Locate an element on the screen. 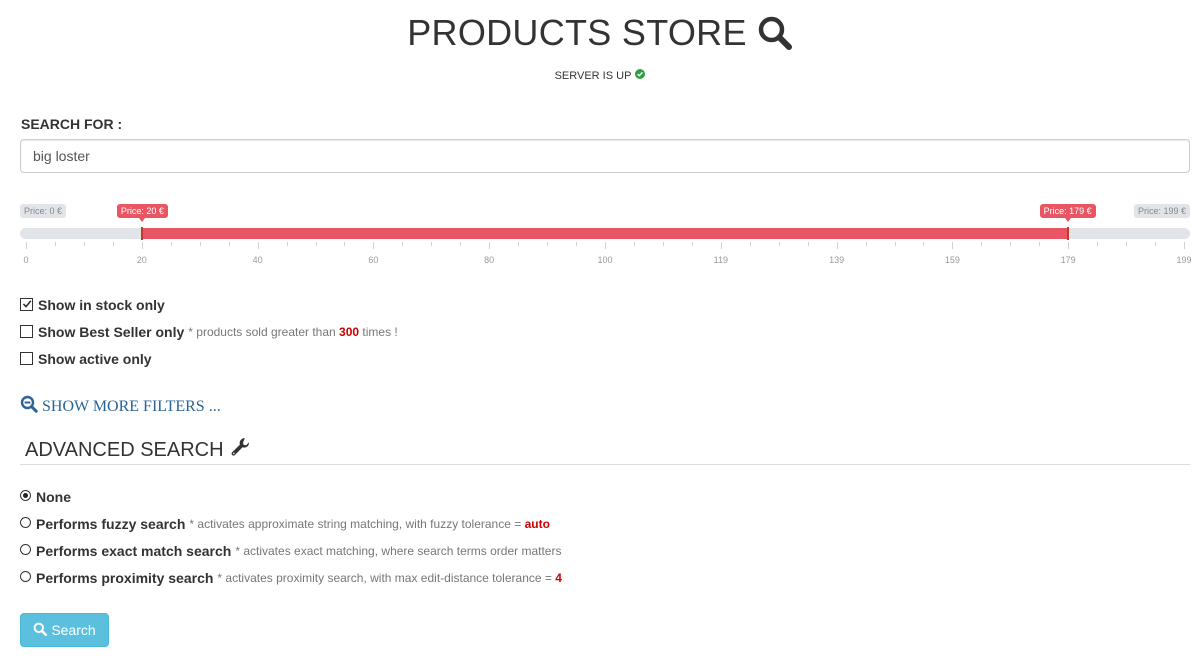 This screenshot has height=663, width=1200. slider-tick-label: 20 is located at coordinates (141, 260).